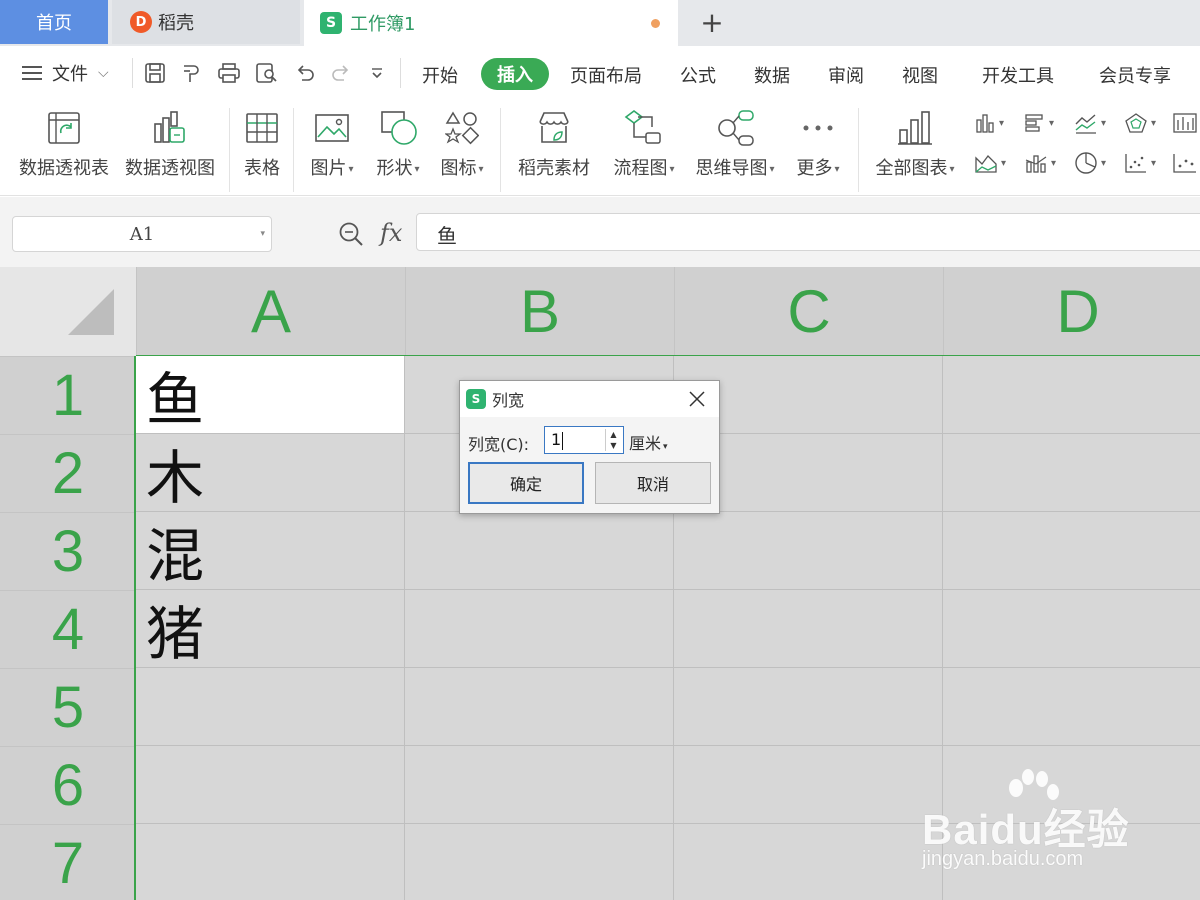  Describe the element at coordinates (698, 75) in the screenshot. I see `menu-formula: 公式` at that location.